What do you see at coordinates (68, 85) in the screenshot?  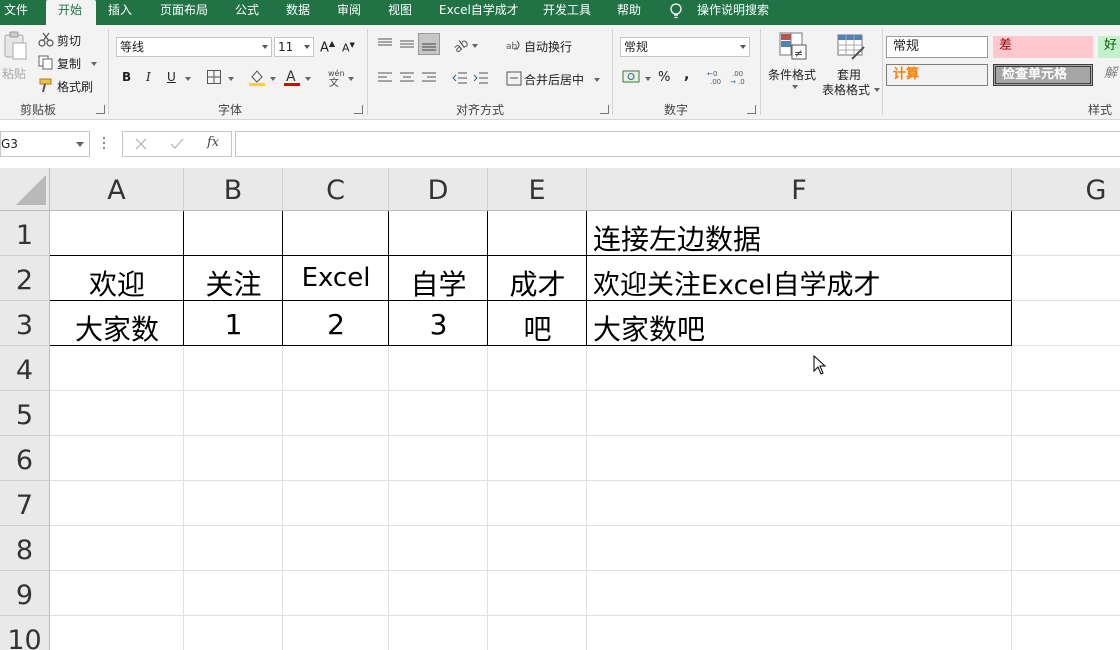 I see `format-painter-button: 格式刷` at bounding box center [68, 85].